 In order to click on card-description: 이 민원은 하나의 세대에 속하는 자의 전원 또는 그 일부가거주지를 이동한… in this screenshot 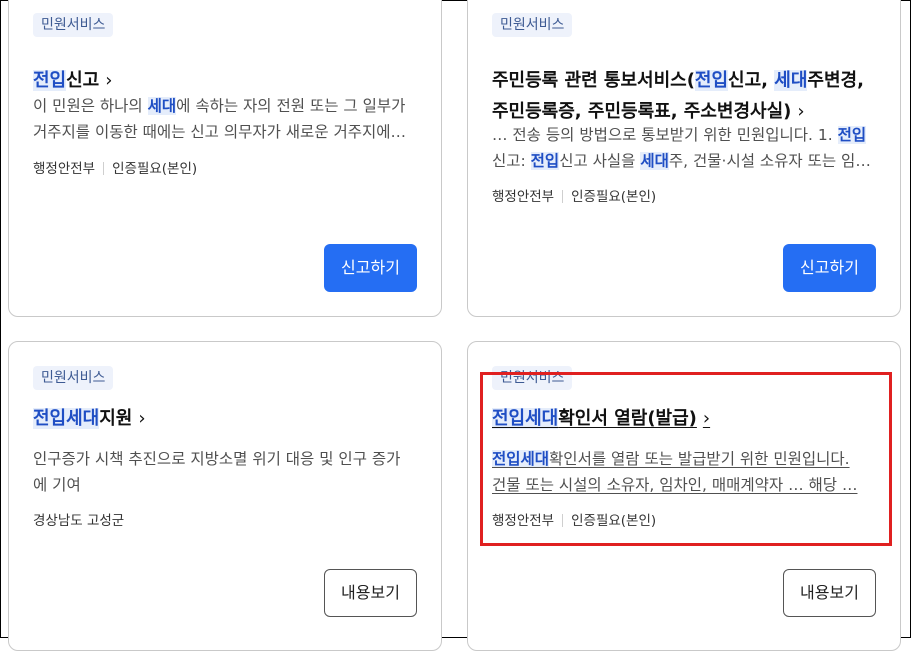, I will do `click(223, 119)`.